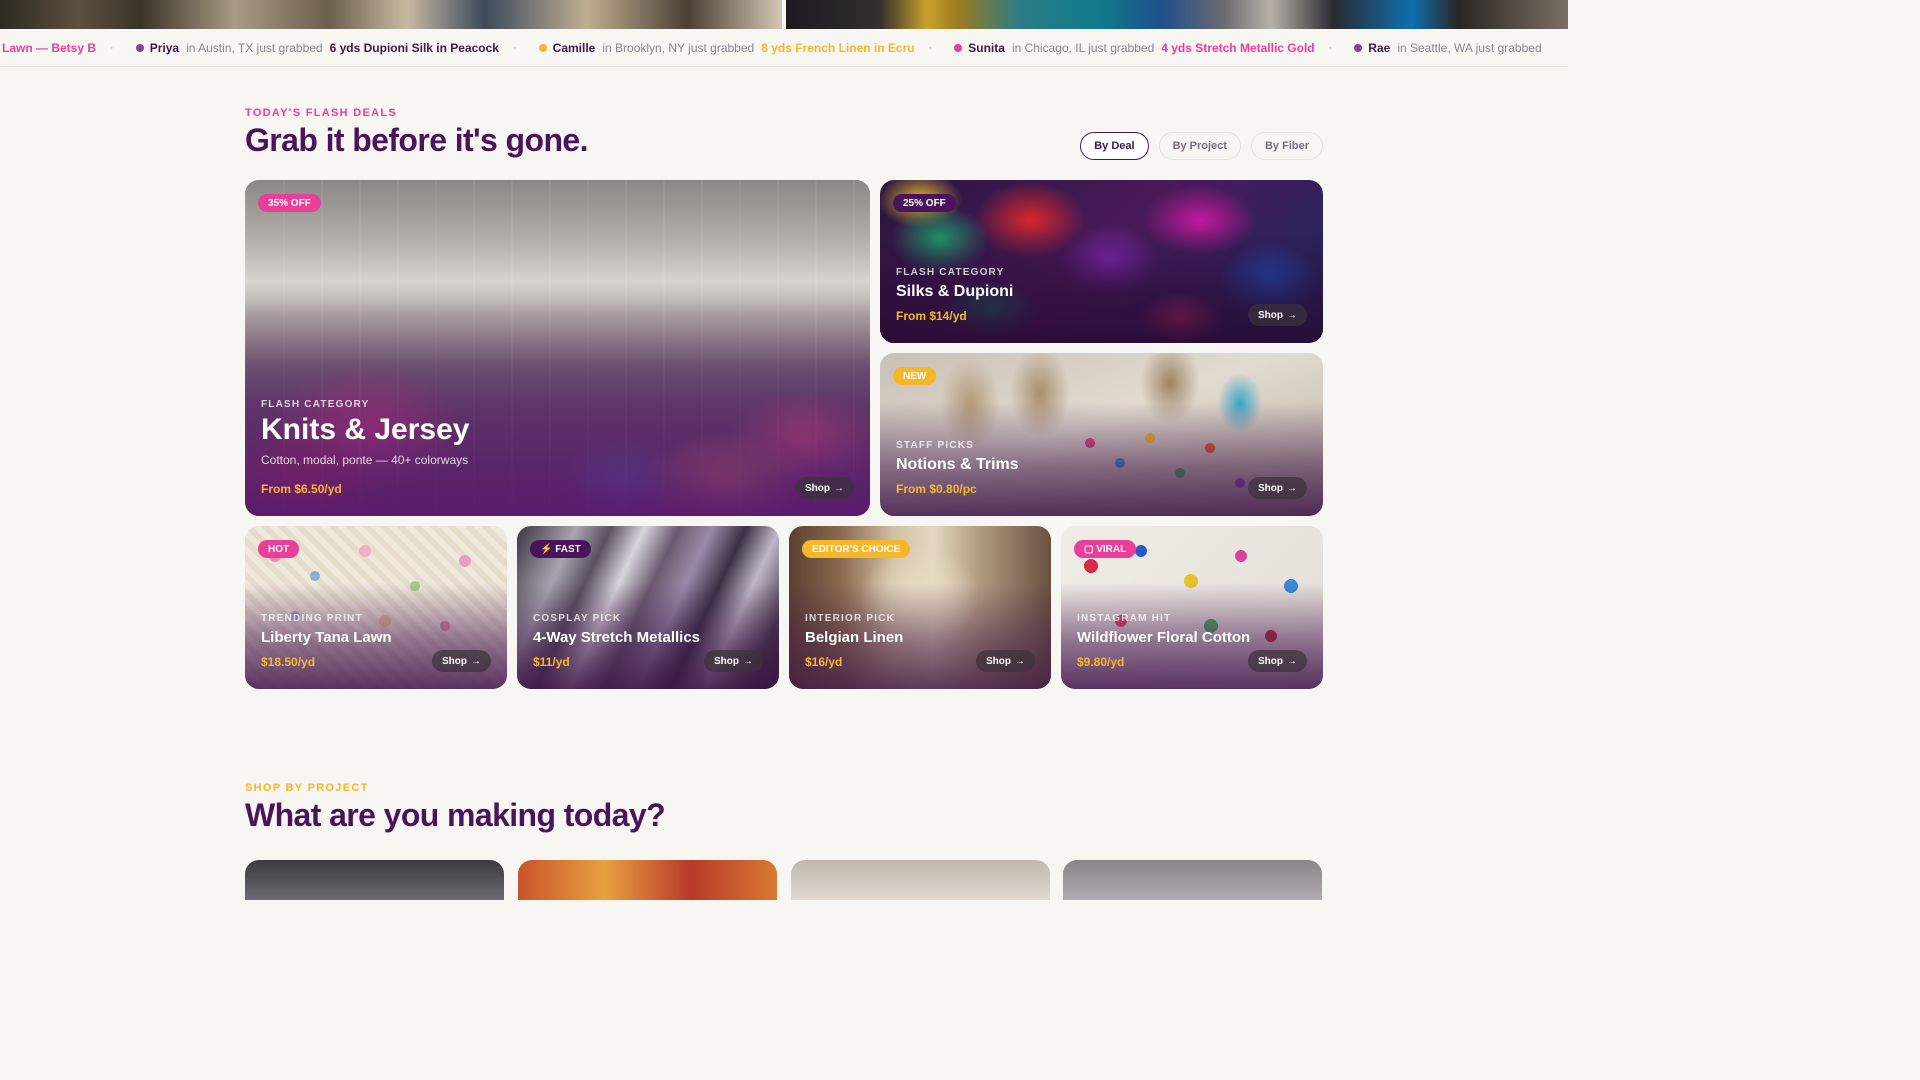 The image size is (1920, 1080). Describe the element at coordinates (1124, 618) in the screenshot. I see `card-category: INSTAGRAM HIT` at that location.